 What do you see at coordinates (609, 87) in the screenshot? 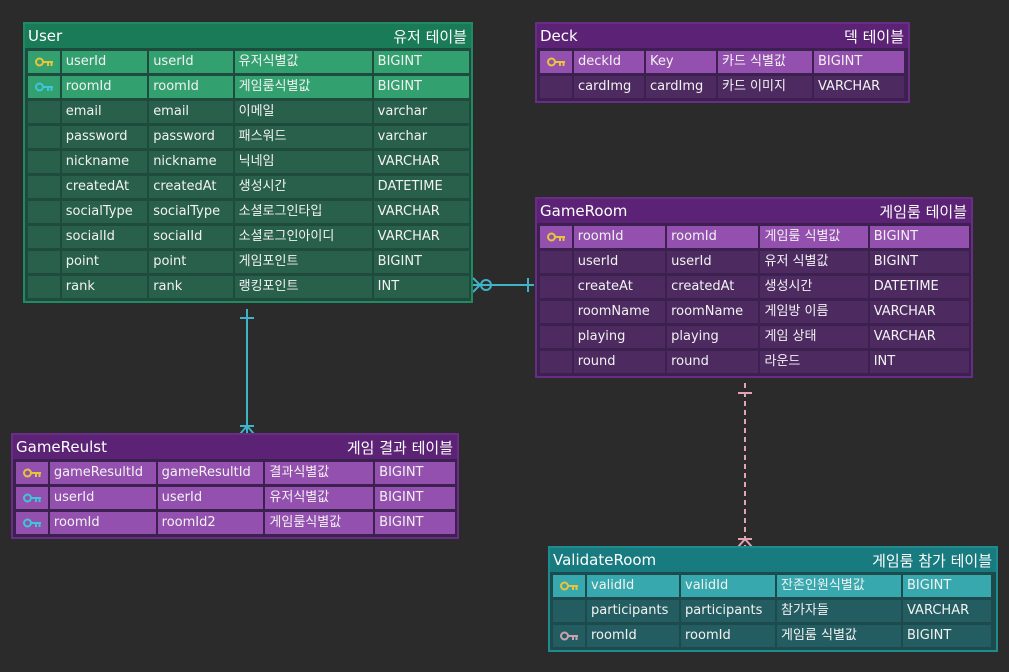
I see `column-name: cardImg` at bounding box center [609, 87].